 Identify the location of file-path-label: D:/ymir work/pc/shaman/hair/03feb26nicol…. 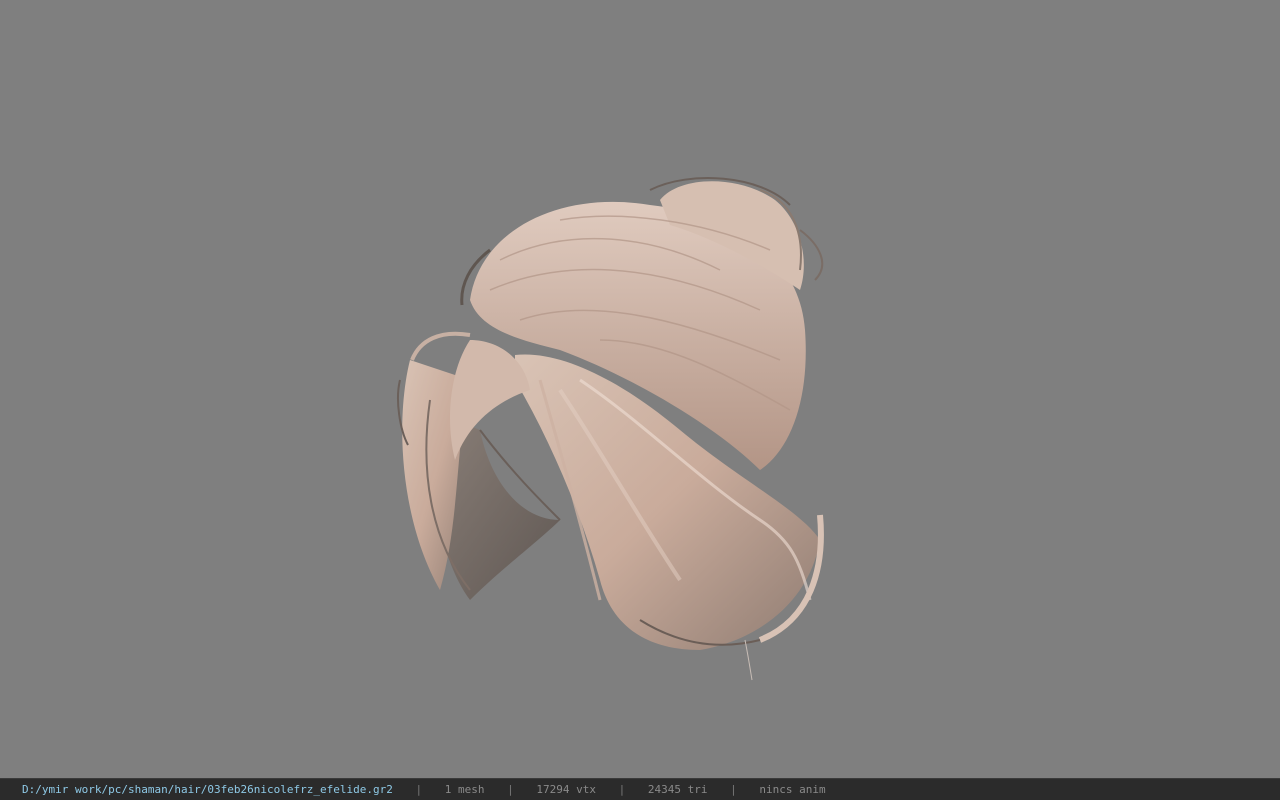
(207, 789).